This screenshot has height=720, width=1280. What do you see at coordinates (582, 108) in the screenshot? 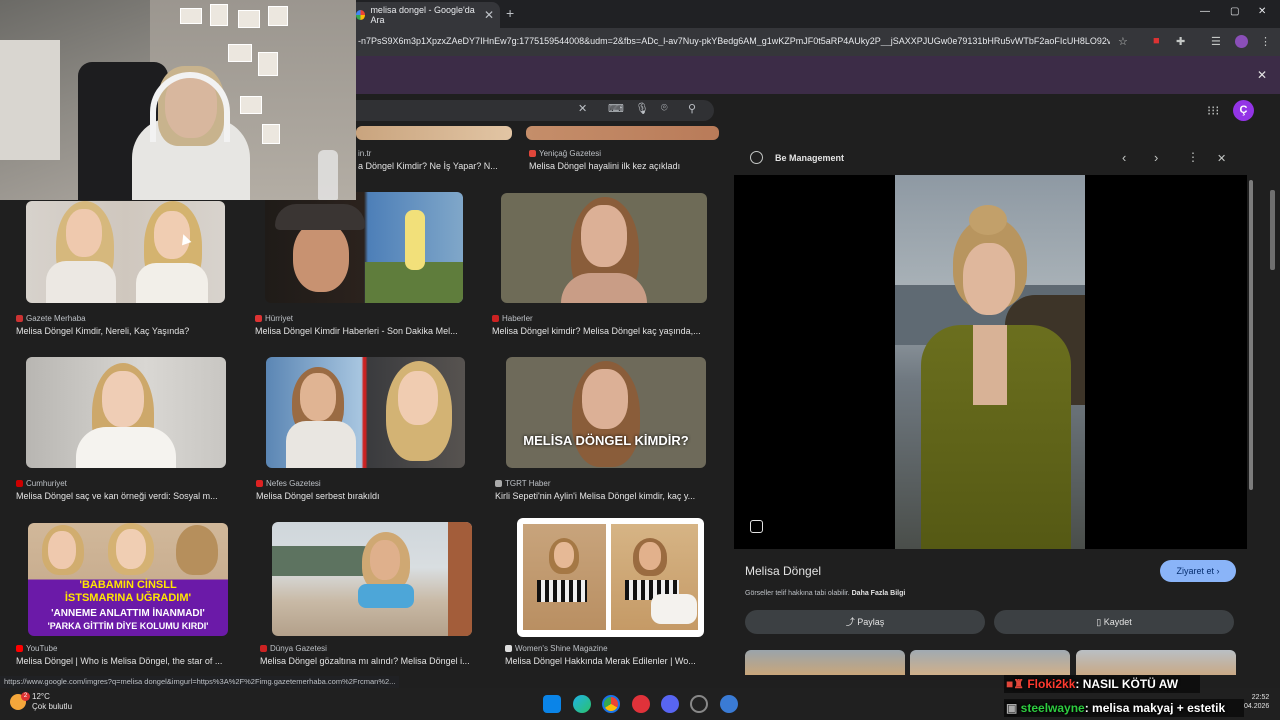
I see `clear-icon: ✕` at bounding box center [582, 108].